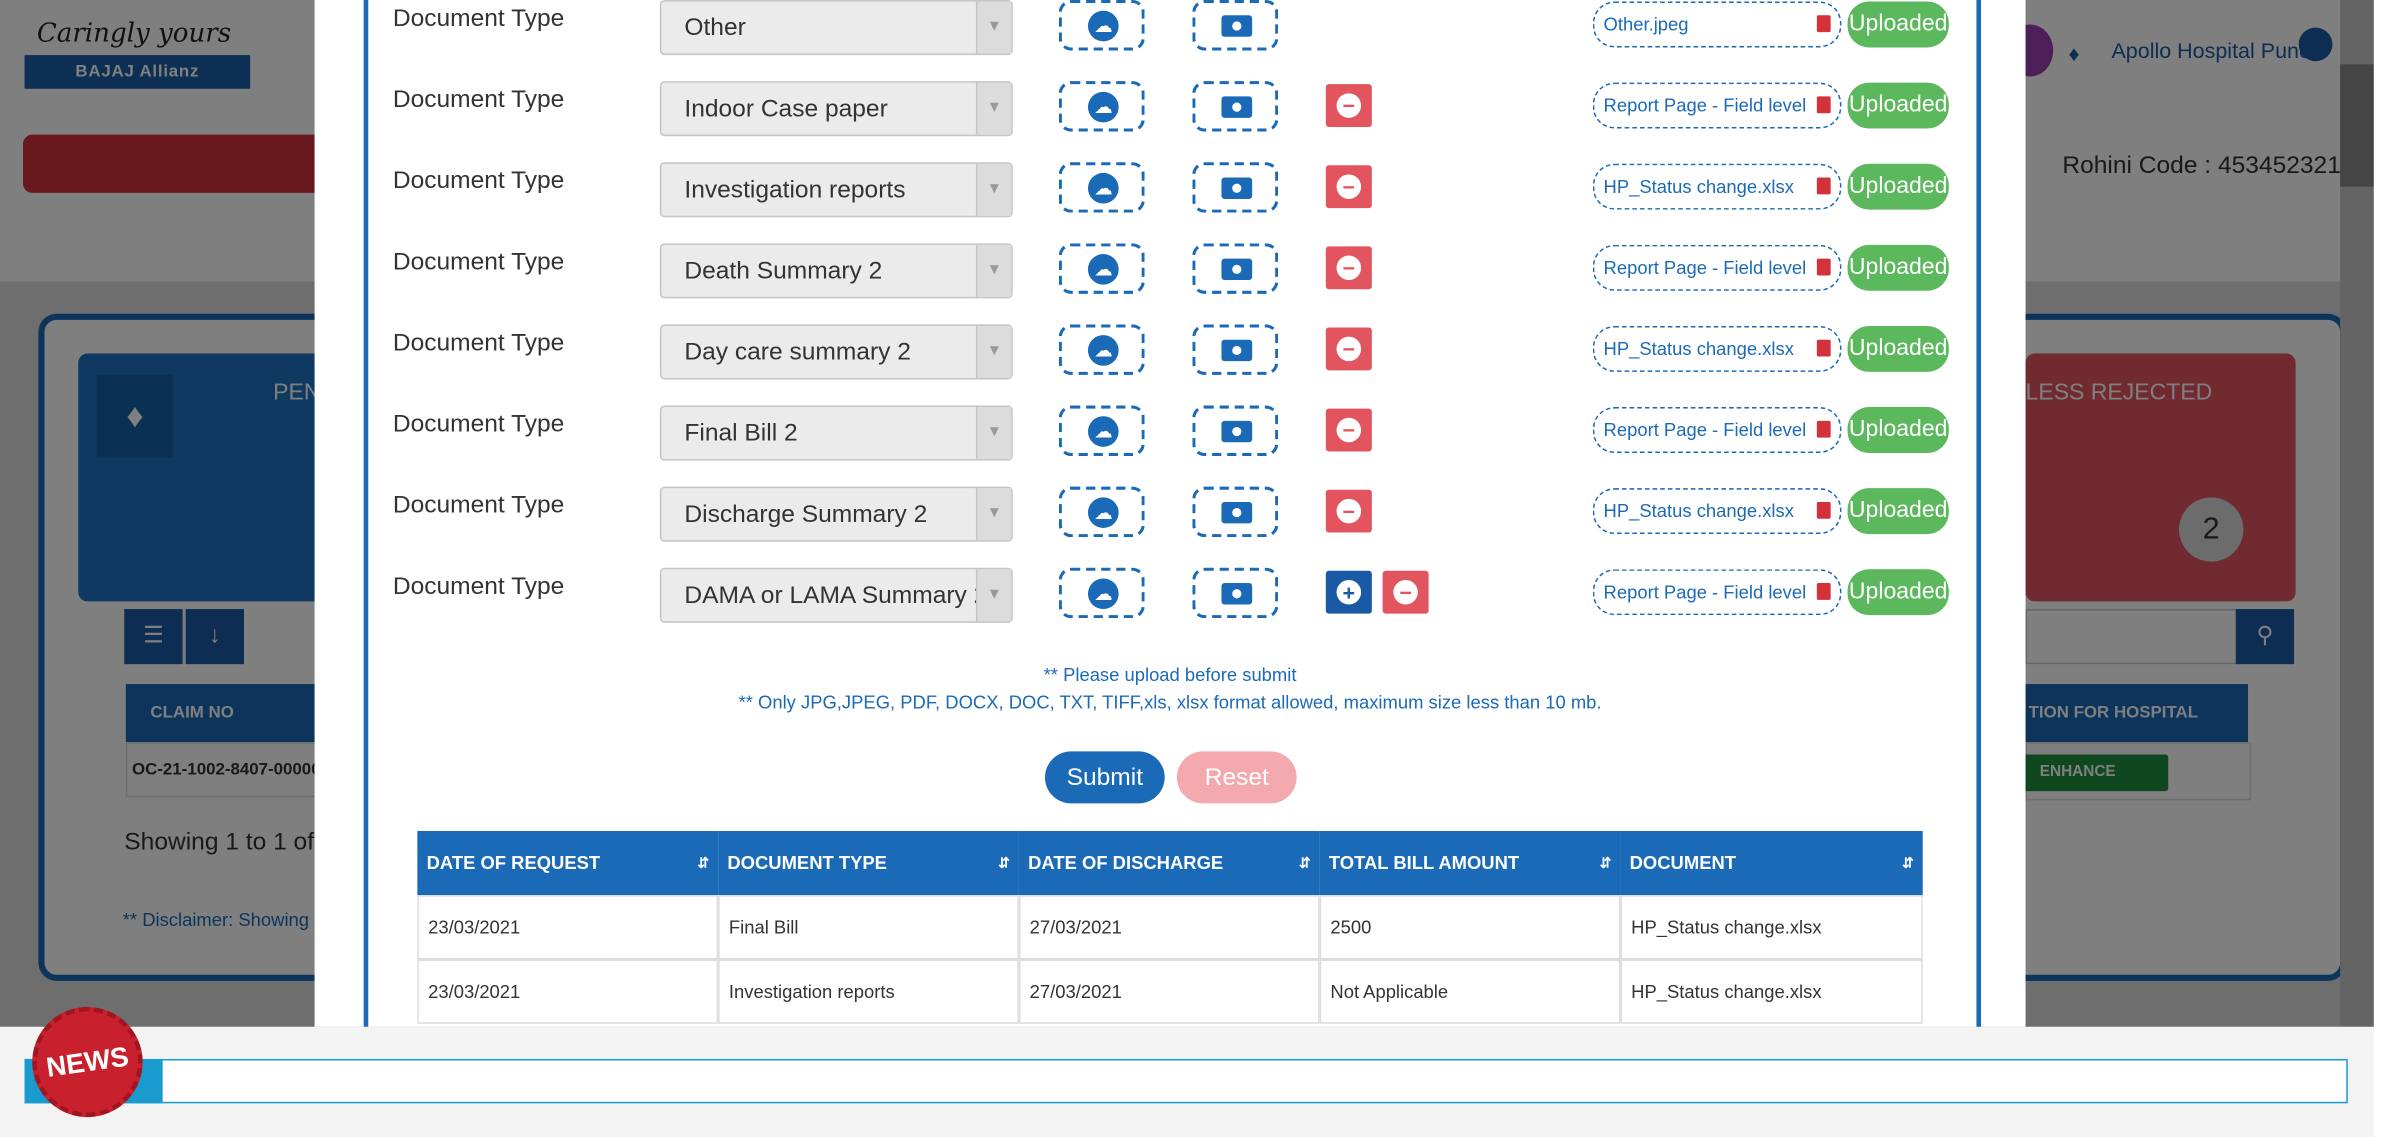 This screenshot has height=1137, width=2400. Describe the element at coordinates (836, 595) in the screenshot. I see `document-type-select: DAMA or LAMA Summary 2 ▼` at that location.